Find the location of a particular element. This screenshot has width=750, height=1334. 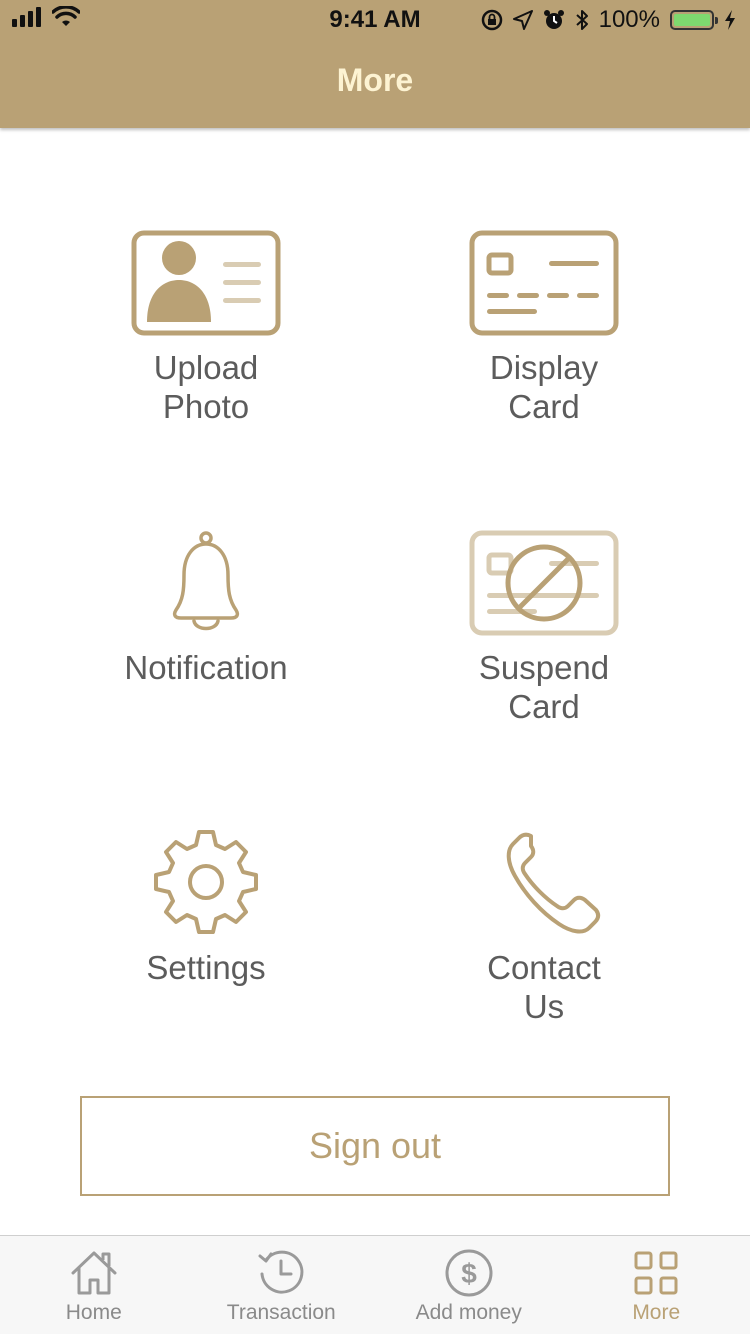

tab-home: Home is located at coordinates (94, 1285).